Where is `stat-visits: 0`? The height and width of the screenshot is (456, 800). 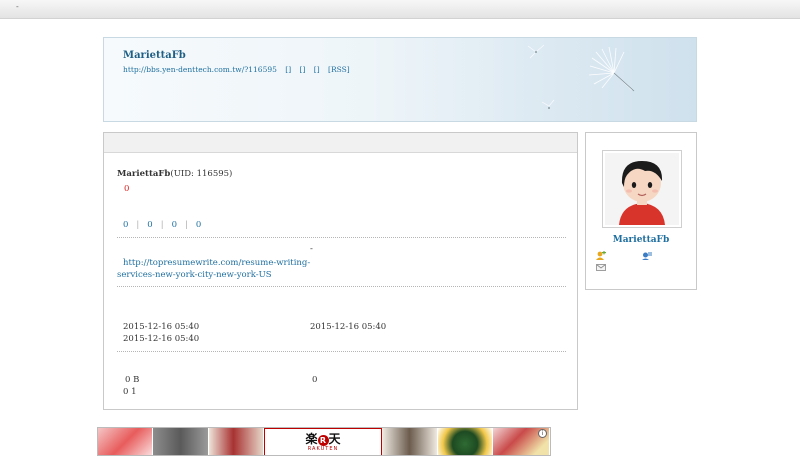 stat-visits: 0 is located at coordinates (149, 225).